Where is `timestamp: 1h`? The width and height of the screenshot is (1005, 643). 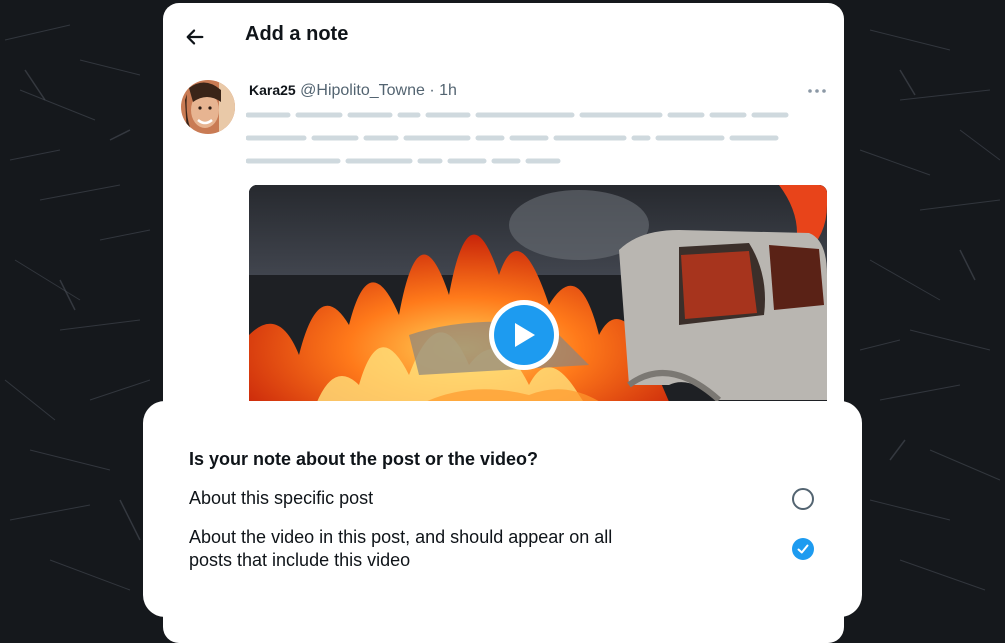 timestamp: 1h is located at coordinates (448, 90).